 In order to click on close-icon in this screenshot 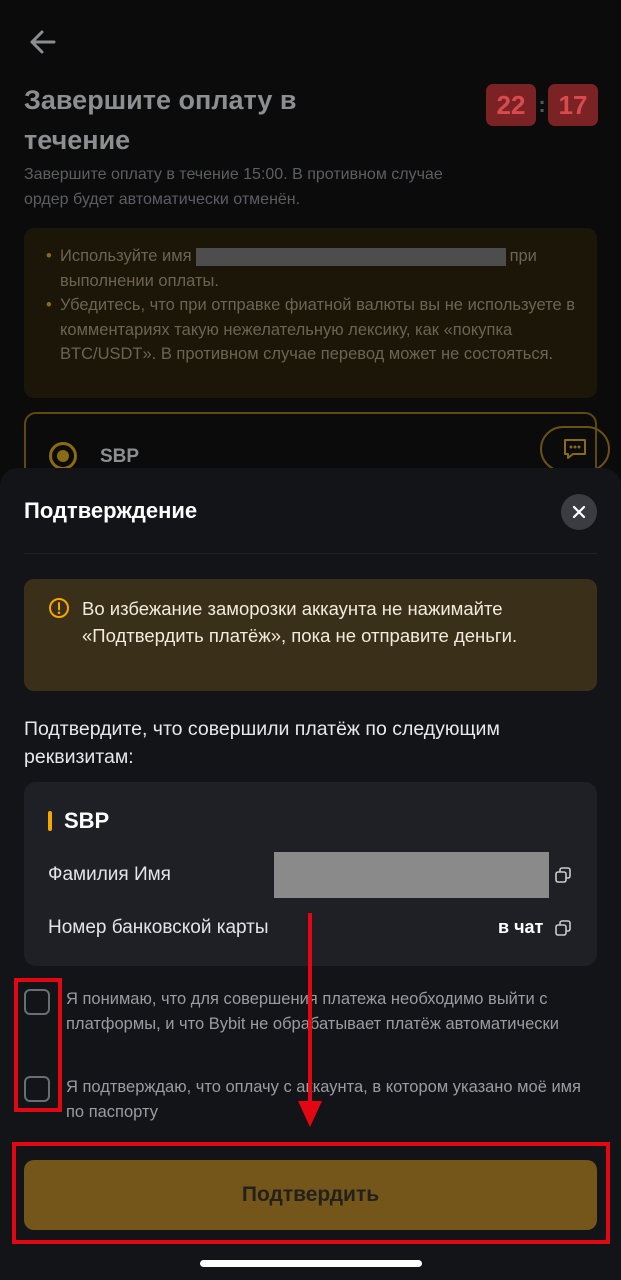, I will do `click(579, 512)`.